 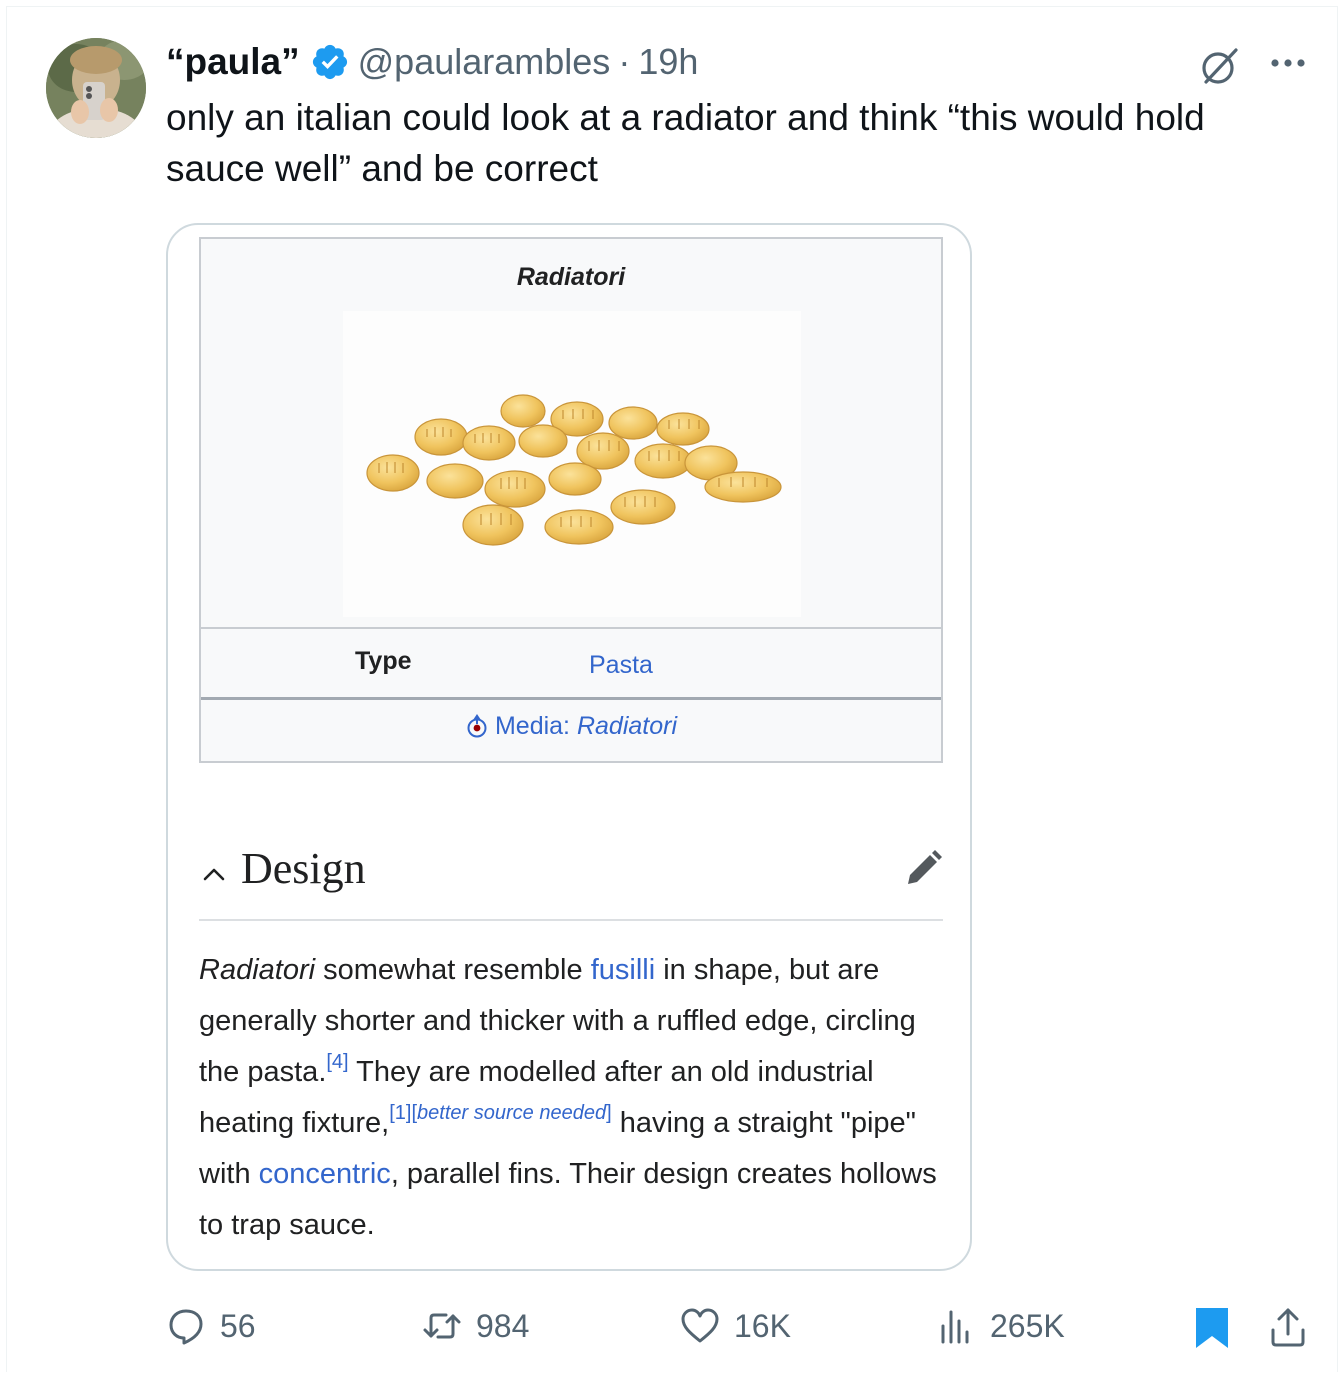 What do you see at coordinates (1288, 1327) in the screenshot?
I see `share-icon` at bounding box center [1288, 1327].